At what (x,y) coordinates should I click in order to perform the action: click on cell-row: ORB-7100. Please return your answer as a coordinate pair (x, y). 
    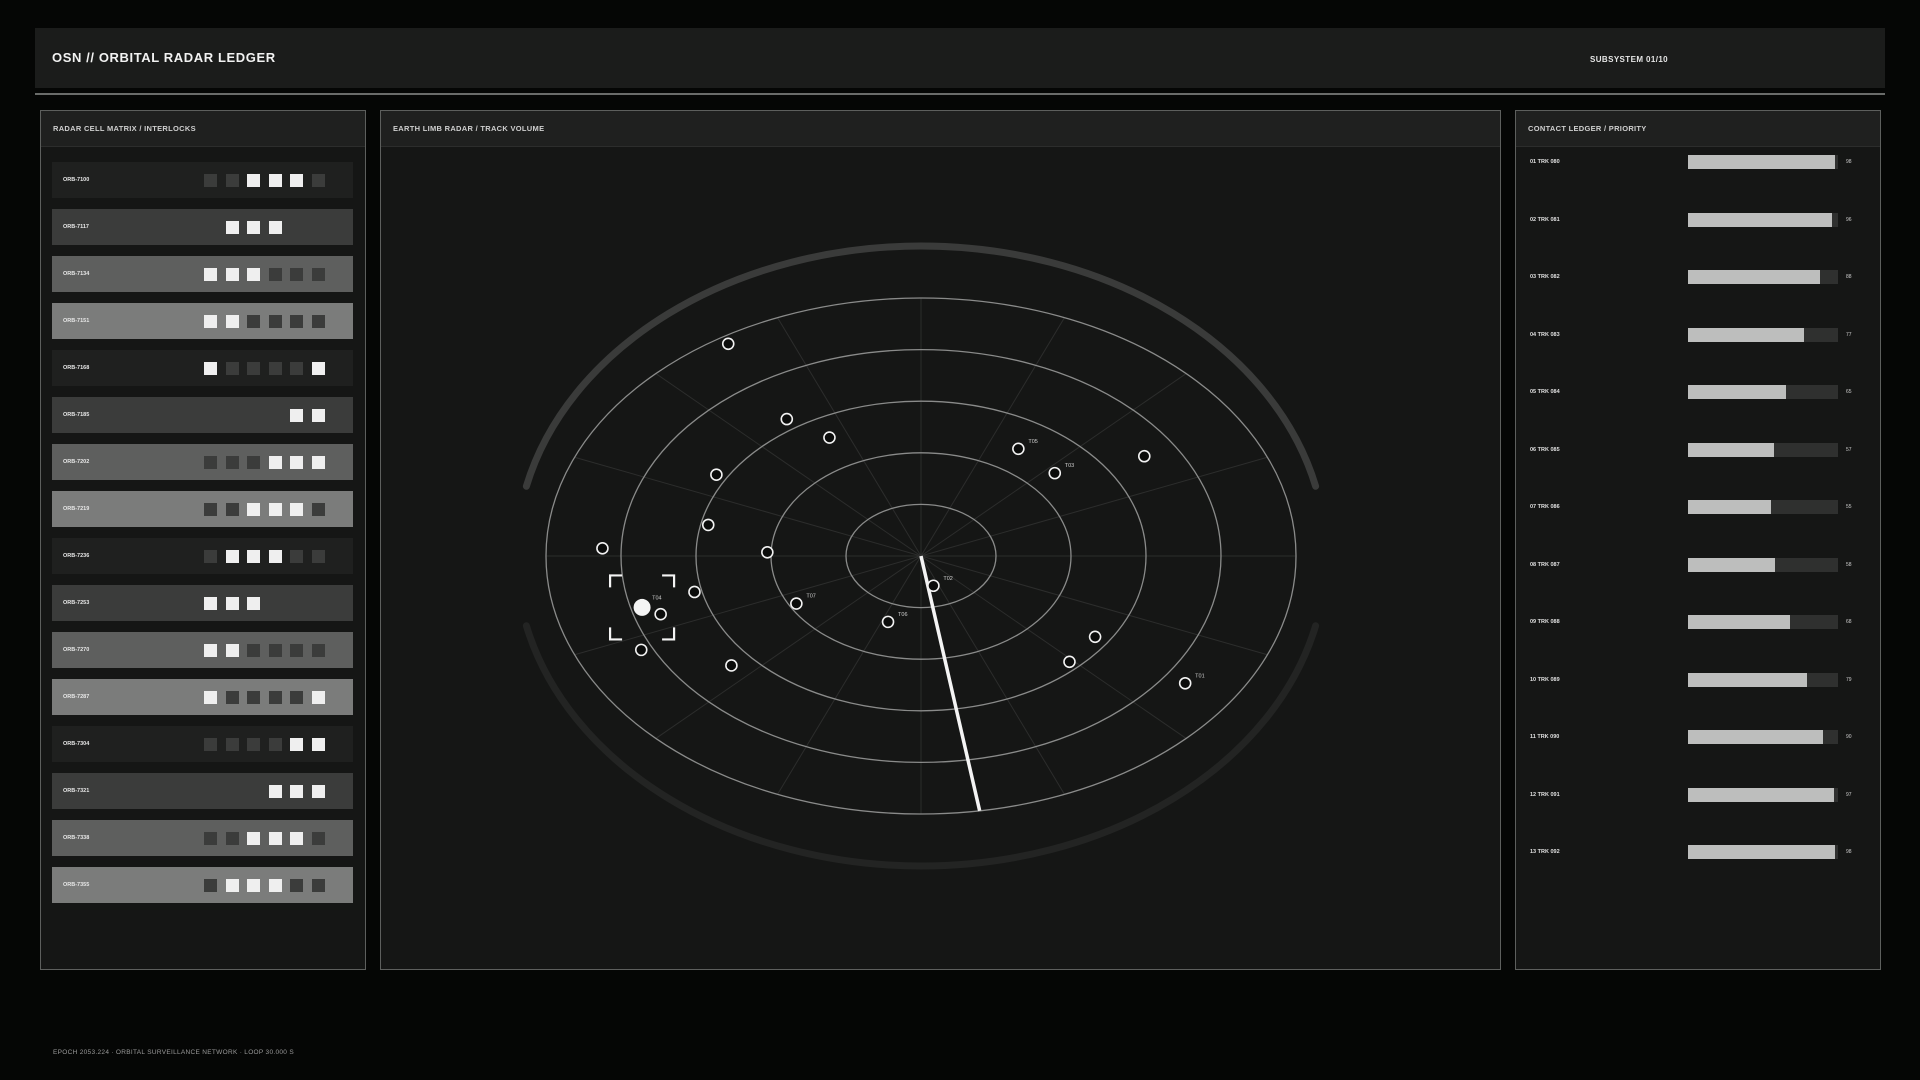
    Looking at the image, I should click on (202, 180).